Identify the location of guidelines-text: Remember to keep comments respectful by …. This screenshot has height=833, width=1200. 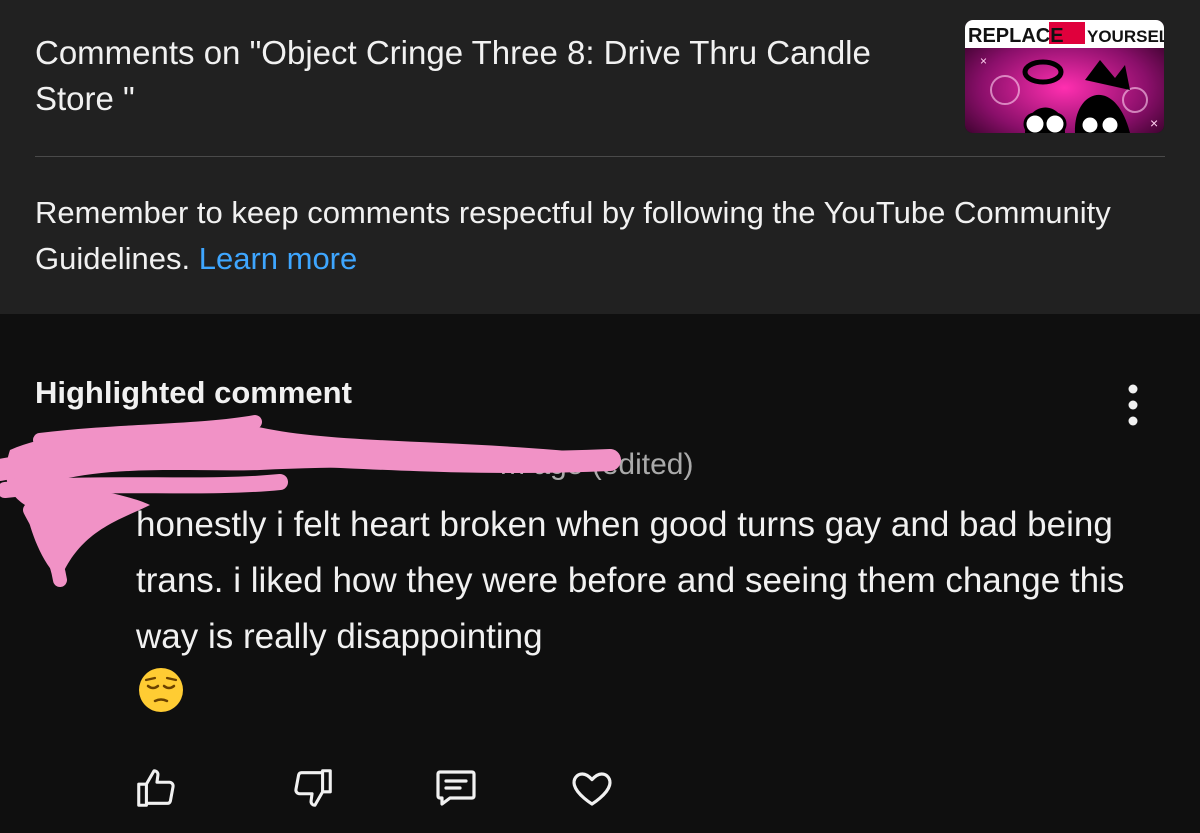
(573, 235).